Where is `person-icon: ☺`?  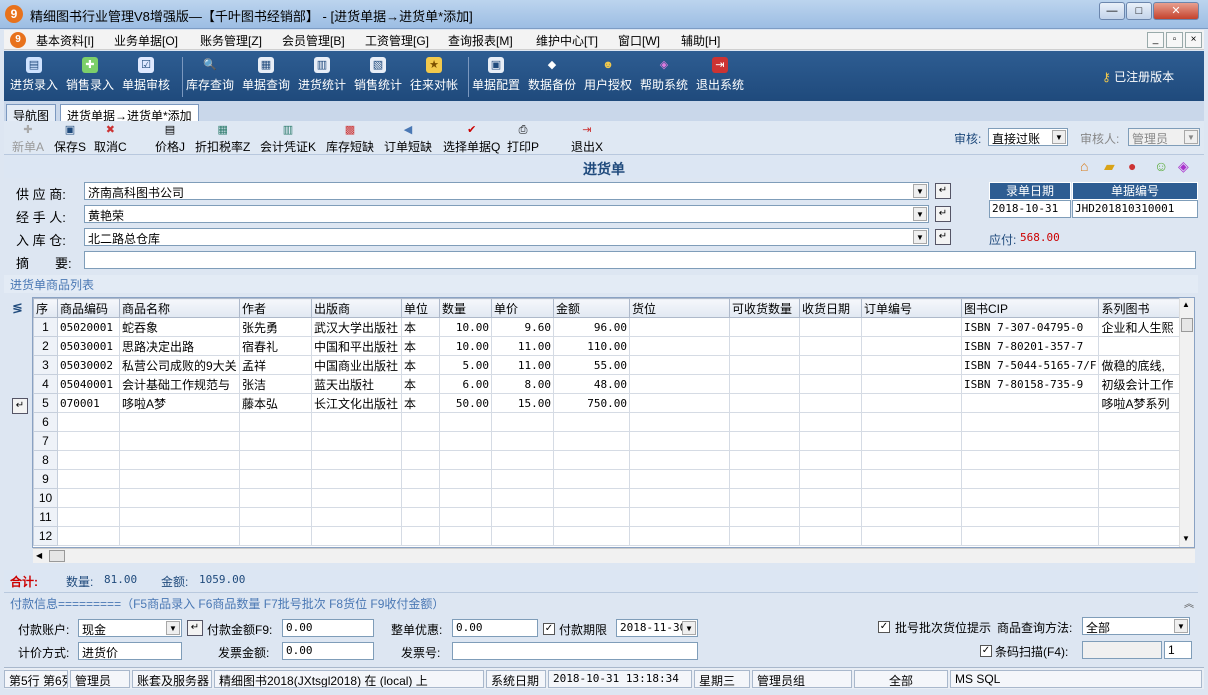 person-icon: ☺ is located at coordinates (1161, 166).